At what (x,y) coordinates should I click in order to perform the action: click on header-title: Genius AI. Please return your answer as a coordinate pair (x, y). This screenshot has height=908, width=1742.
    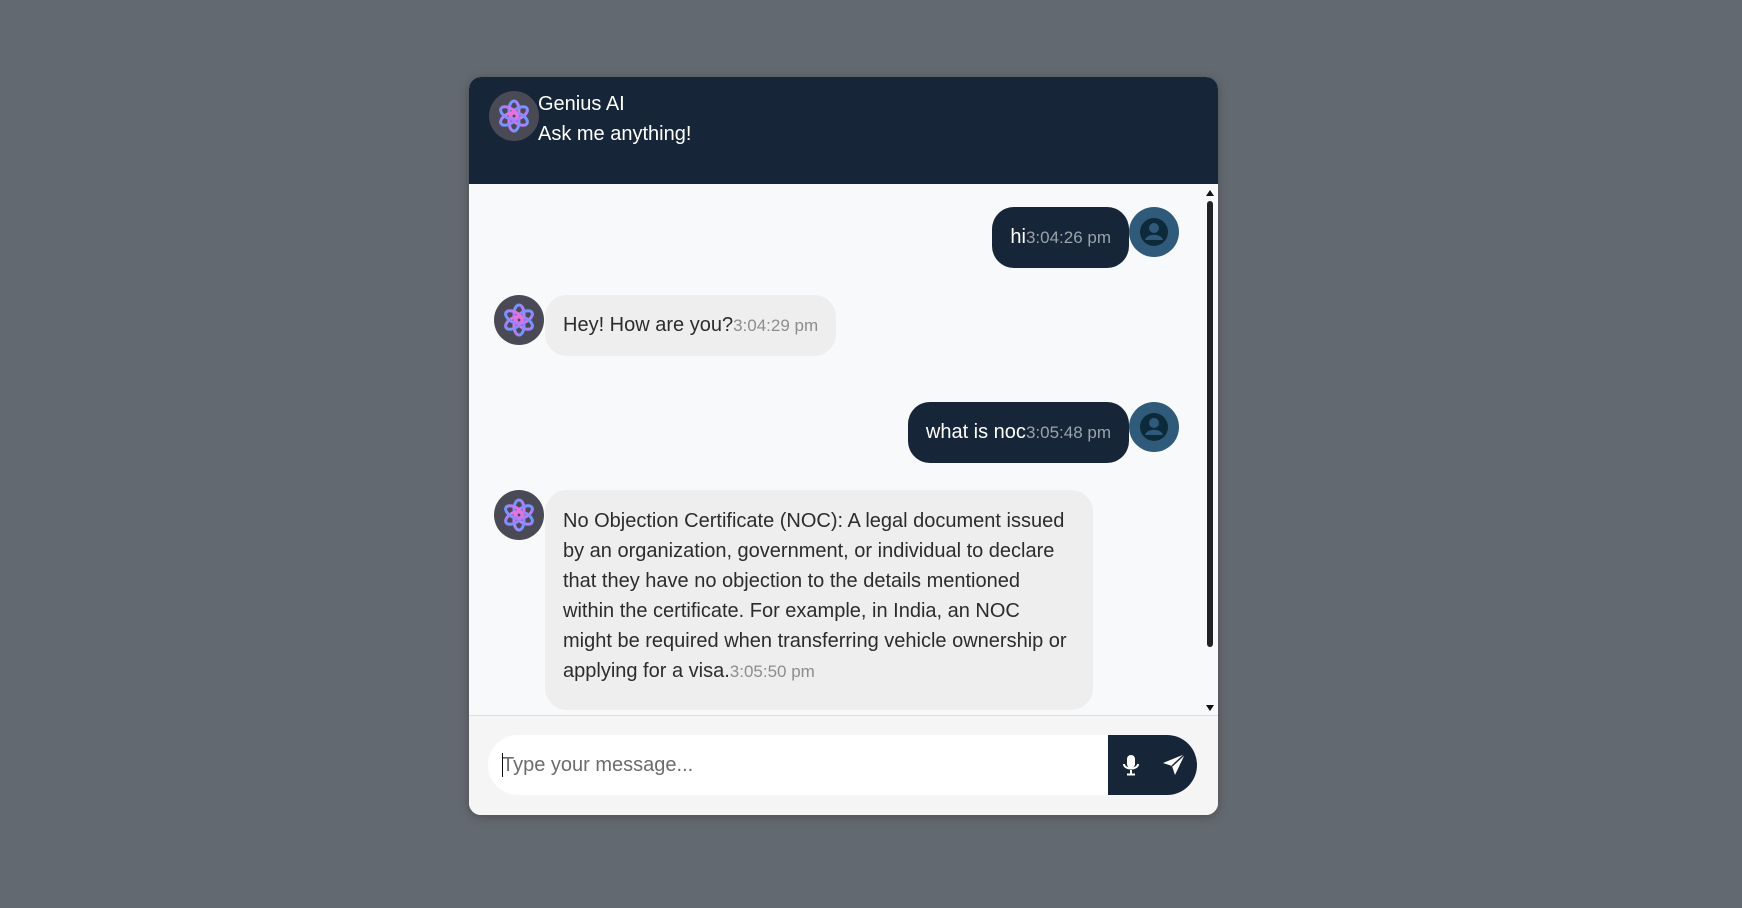
    Looking at the image, I should click on (581, 104).